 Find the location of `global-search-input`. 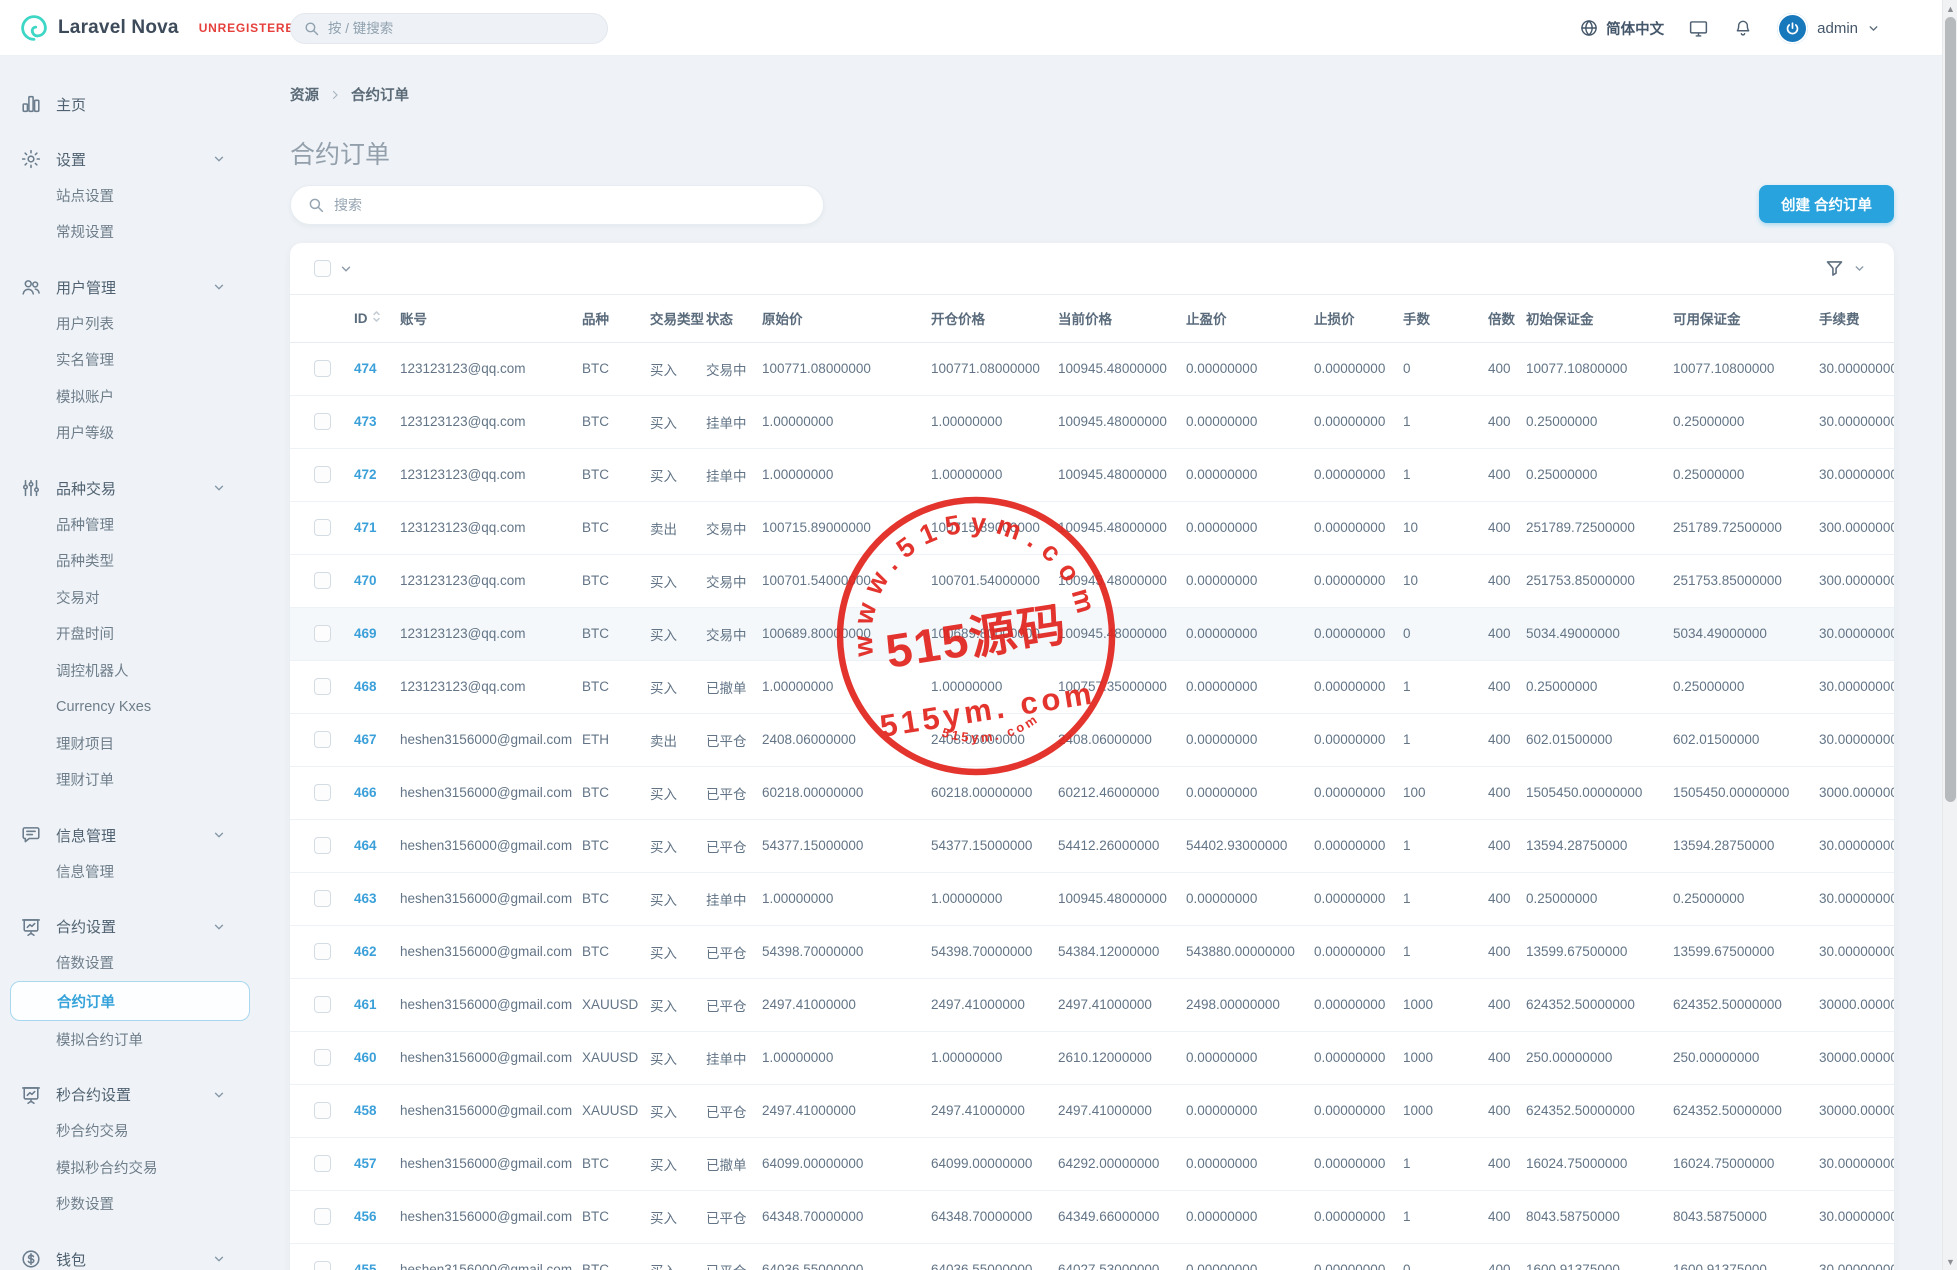

global-search-input is located at coordinates (461, 28).